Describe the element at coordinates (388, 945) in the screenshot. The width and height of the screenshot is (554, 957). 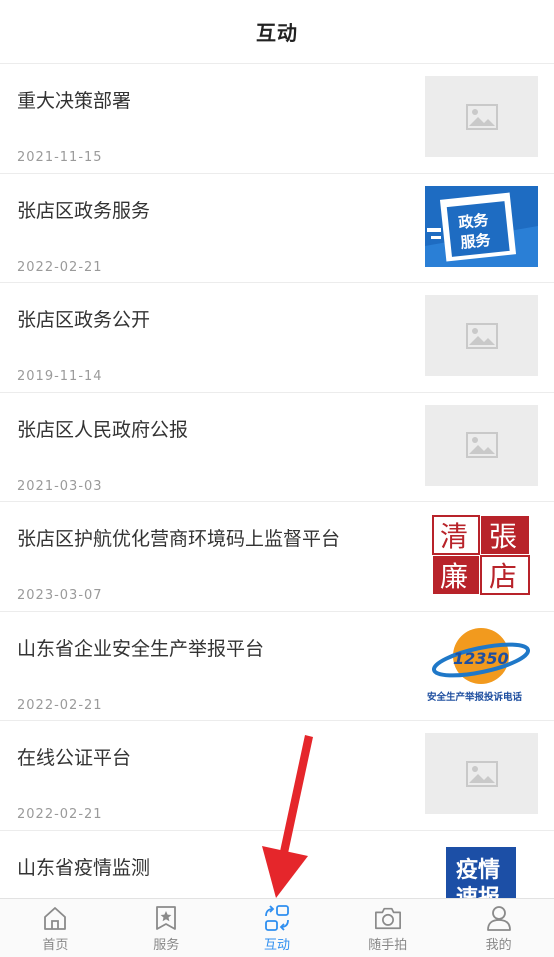
I see `tab-label: 随手拍` at that location.